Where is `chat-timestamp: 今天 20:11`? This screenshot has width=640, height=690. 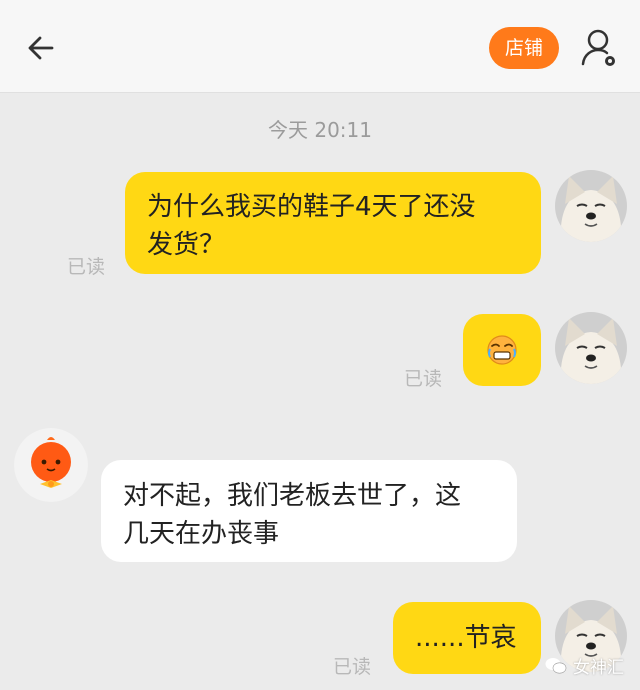 chat-timestamp: 今天 20:11 is located at coordinates (320, 130).